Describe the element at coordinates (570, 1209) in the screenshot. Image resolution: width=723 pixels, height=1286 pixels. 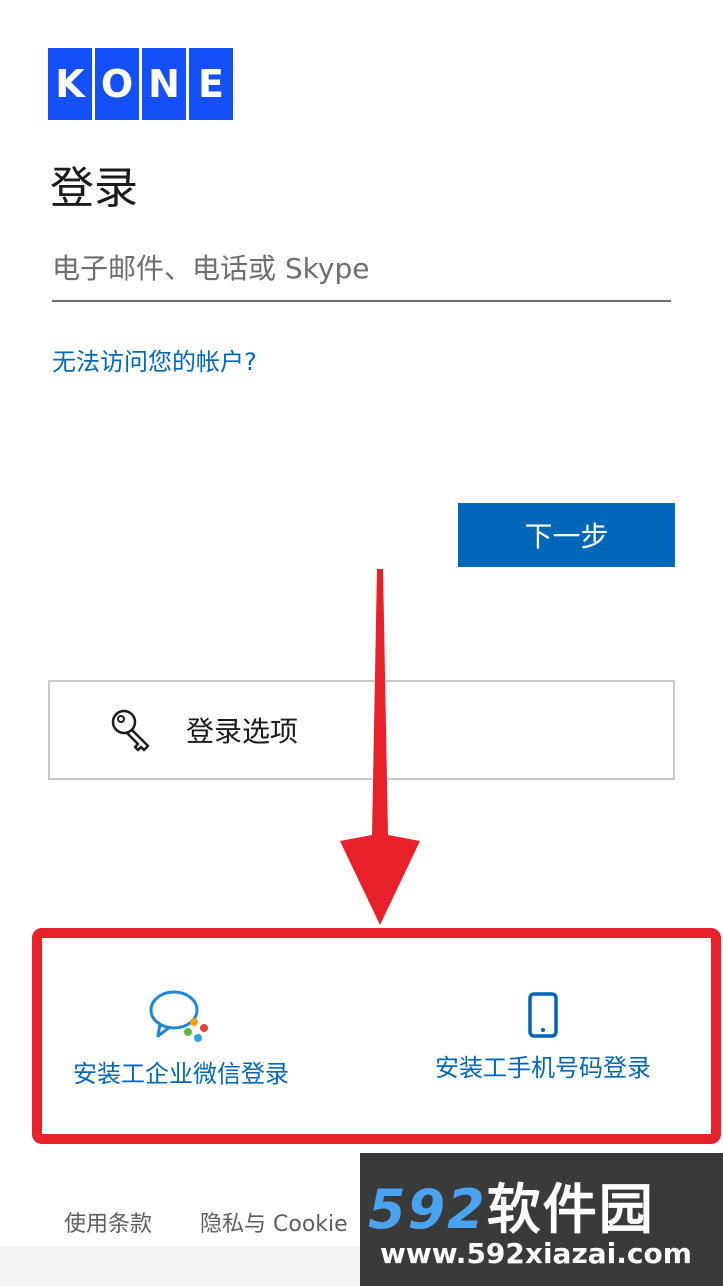
I see `watermark-brand-cn: 软件园` at that location.